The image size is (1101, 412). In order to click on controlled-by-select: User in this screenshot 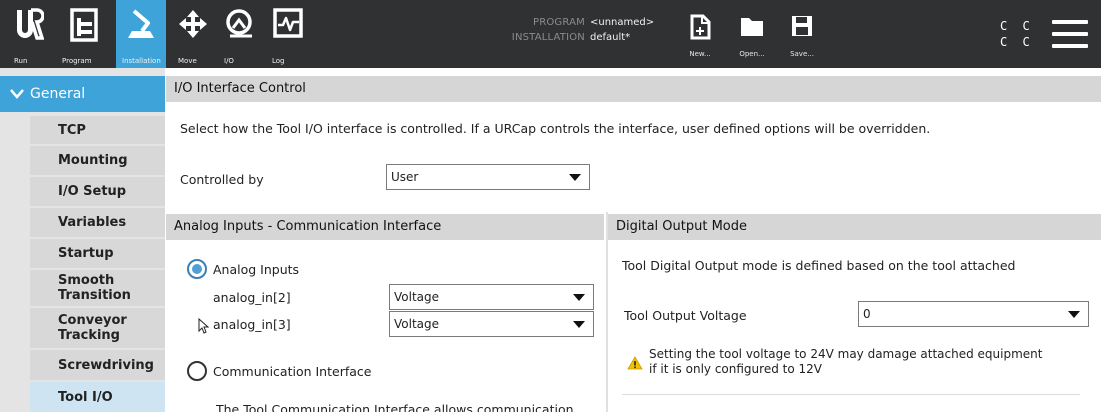, I will do `click(488, 177)`.